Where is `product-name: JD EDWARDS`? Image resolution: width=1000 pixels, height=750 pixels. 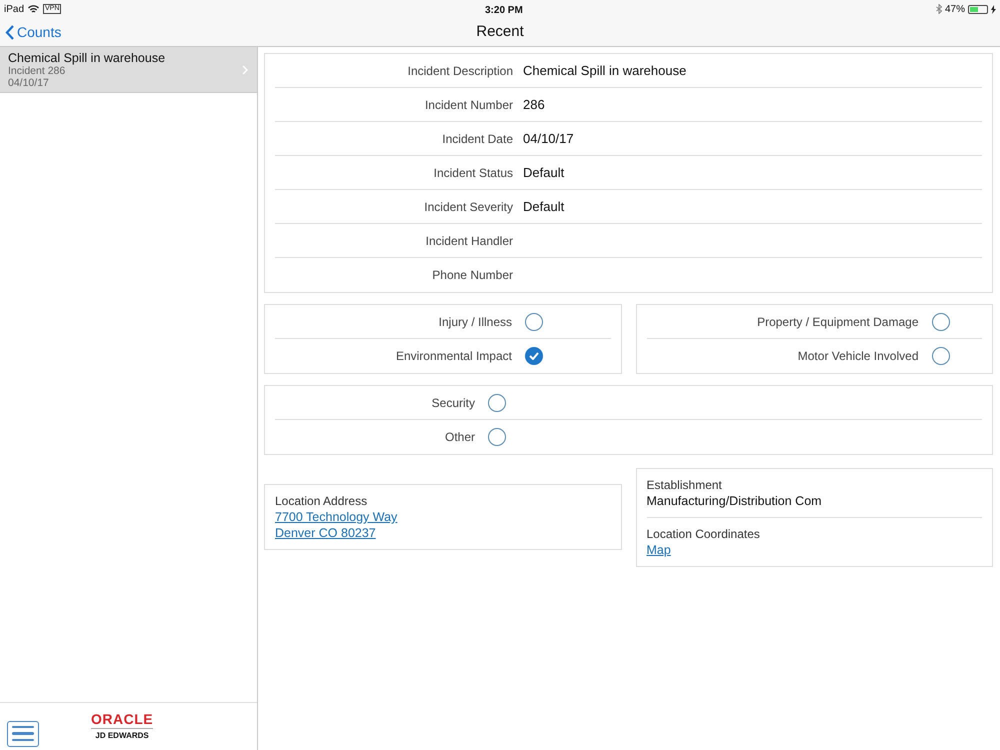 product-name: JD EDWARDS is located at coordinates (122, 736).